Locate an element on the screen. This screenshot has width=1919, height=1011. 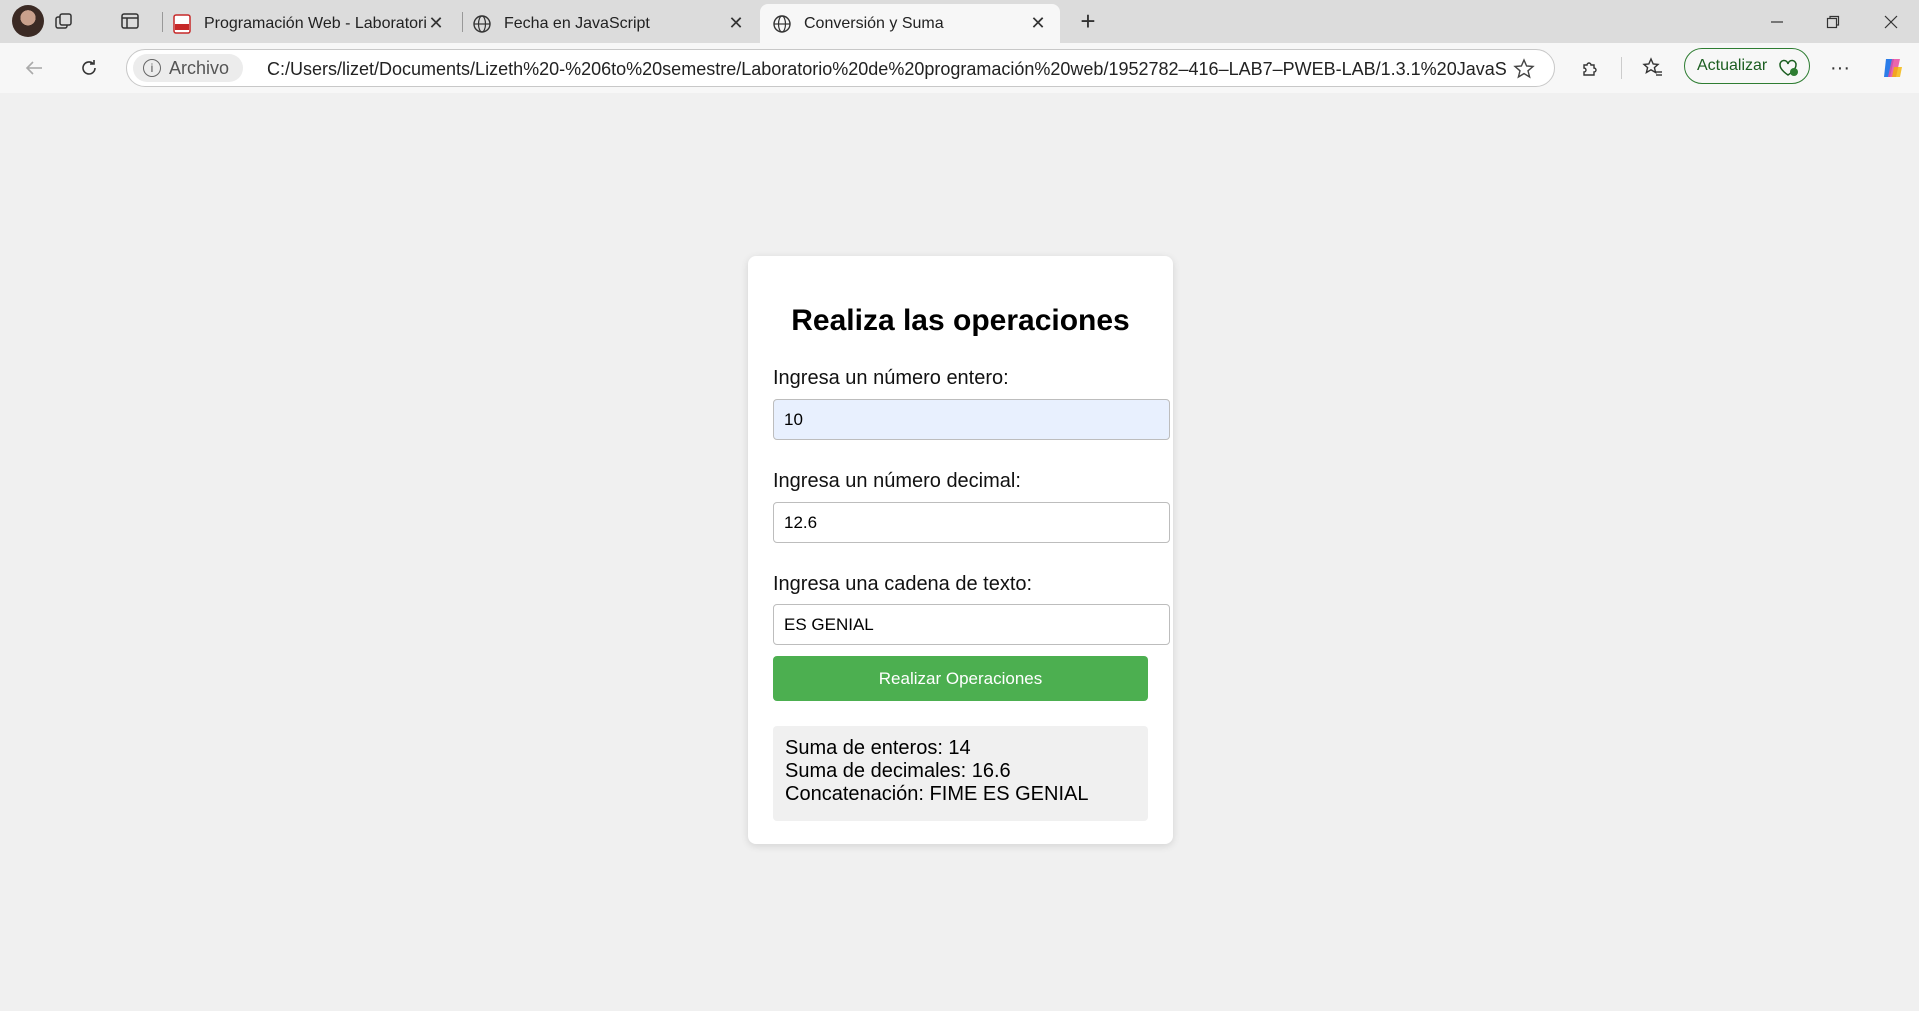
decimal-input is located at coordinates (971, 522).